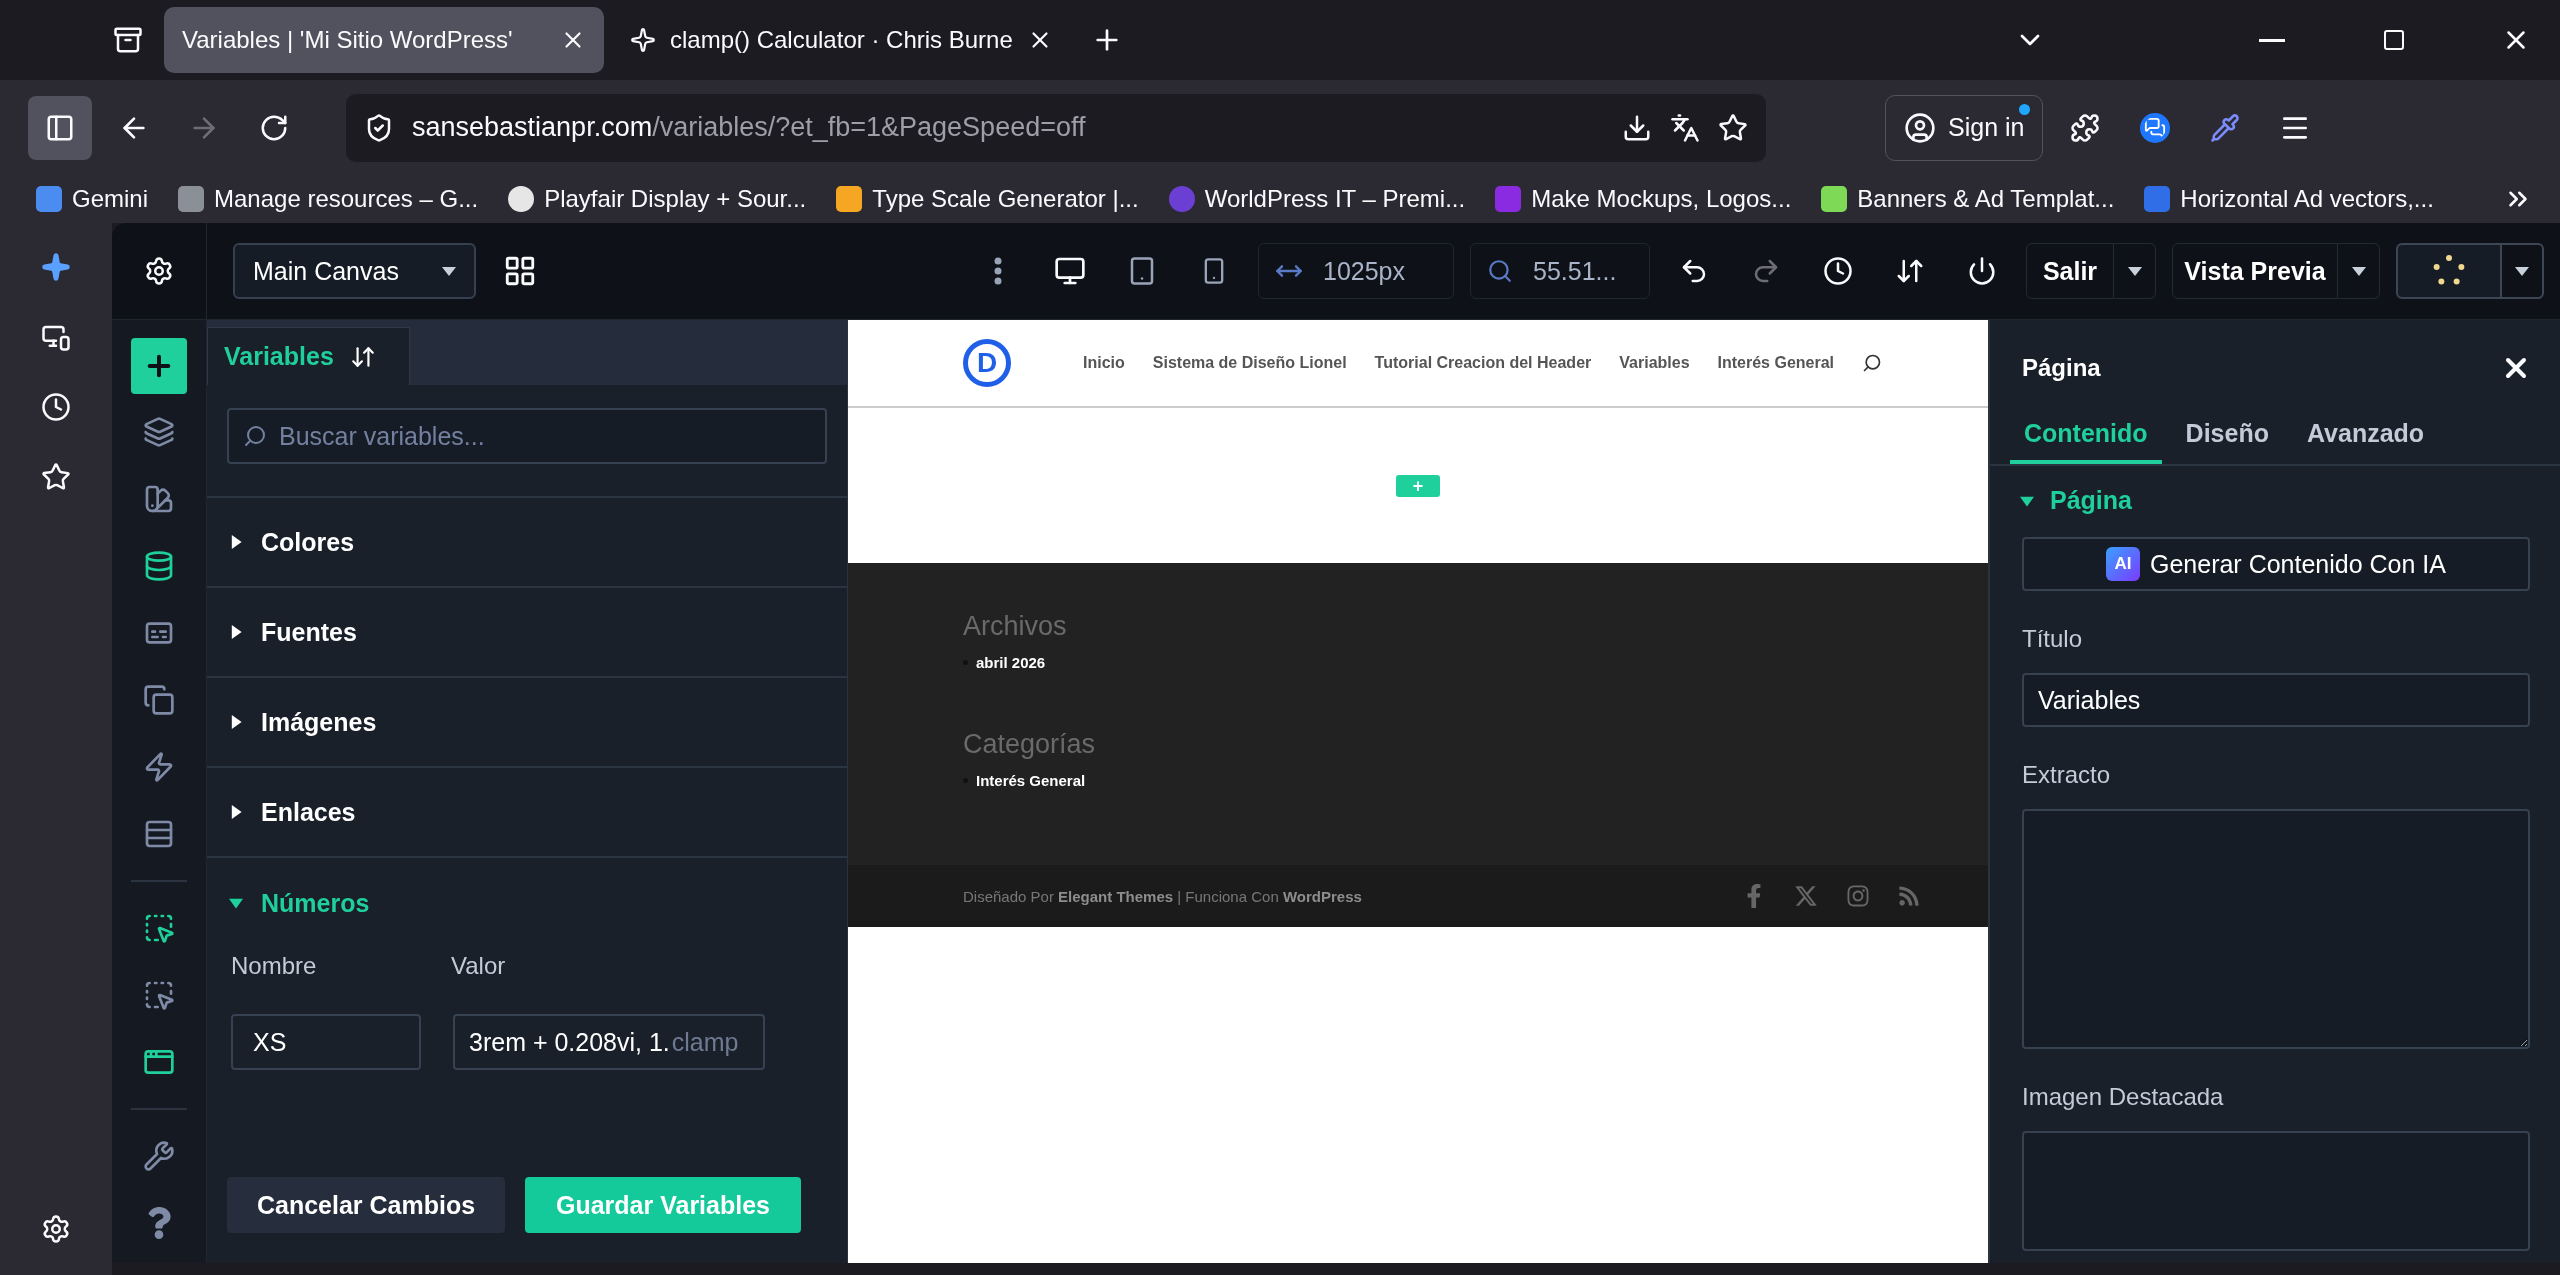 The height and width of the screenshot is (1275, 2560). Describe the element at coordinates (2276, 1191) in the screenshot. I see `image-upload-field` at that location.